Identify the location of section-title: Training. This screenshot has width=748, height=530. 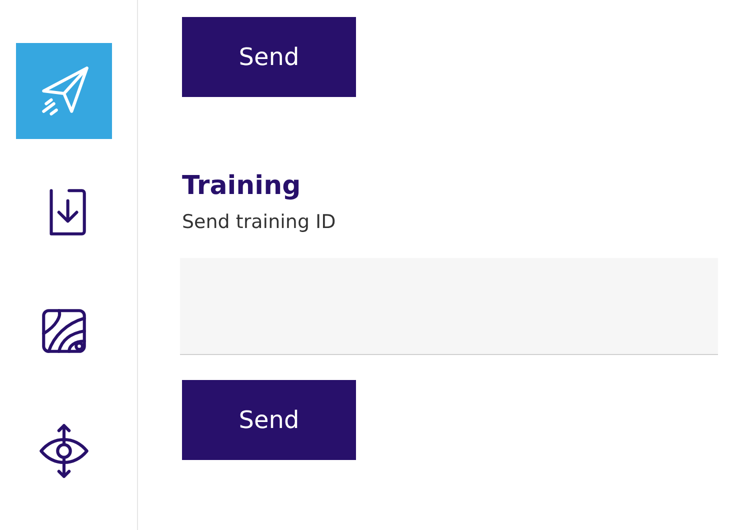
(242, 186).